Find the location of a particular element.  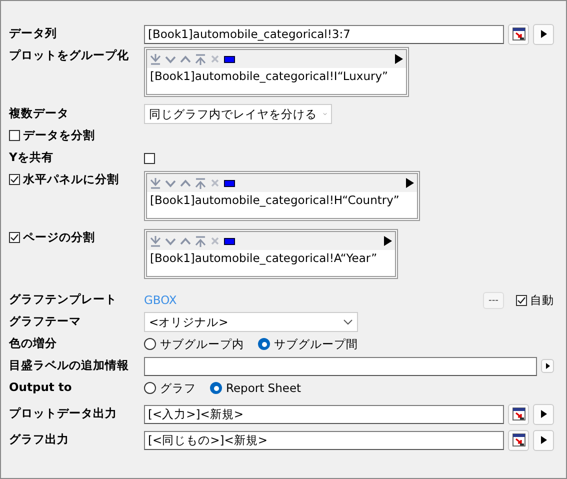

field-label: グラフテーマ is located at coordinates (45, 321).